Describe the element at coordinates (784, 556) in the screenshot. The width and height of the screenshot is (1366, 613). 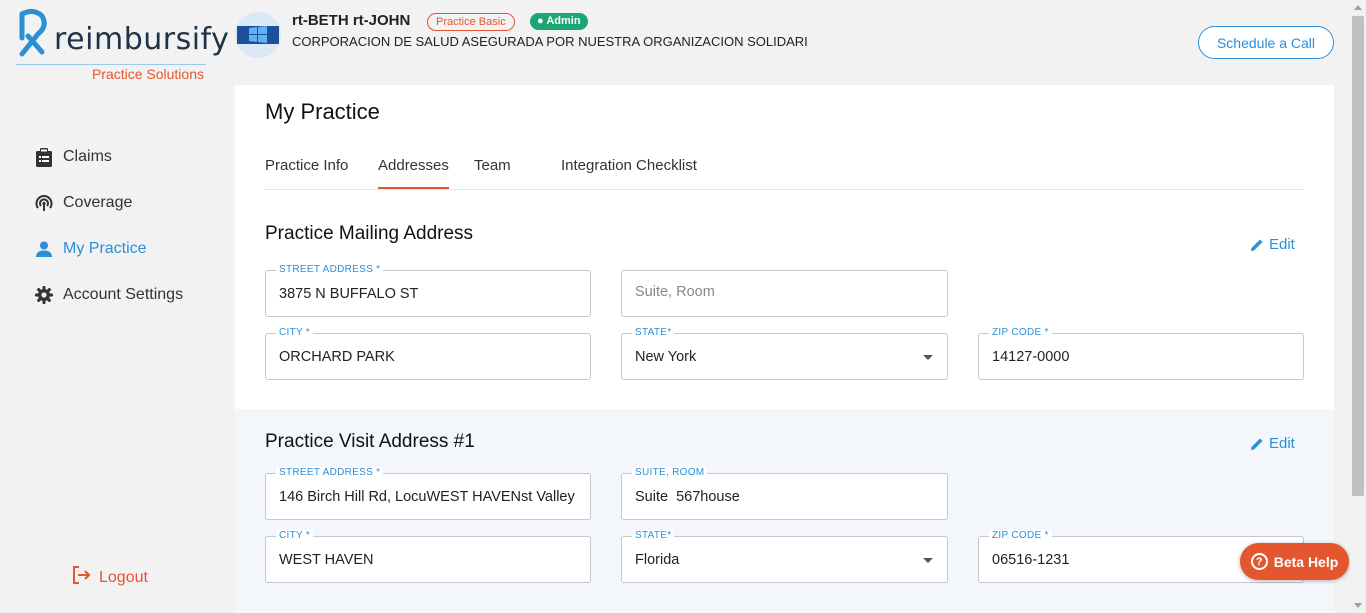
I see `state-select: STATE* Florida` at that location.